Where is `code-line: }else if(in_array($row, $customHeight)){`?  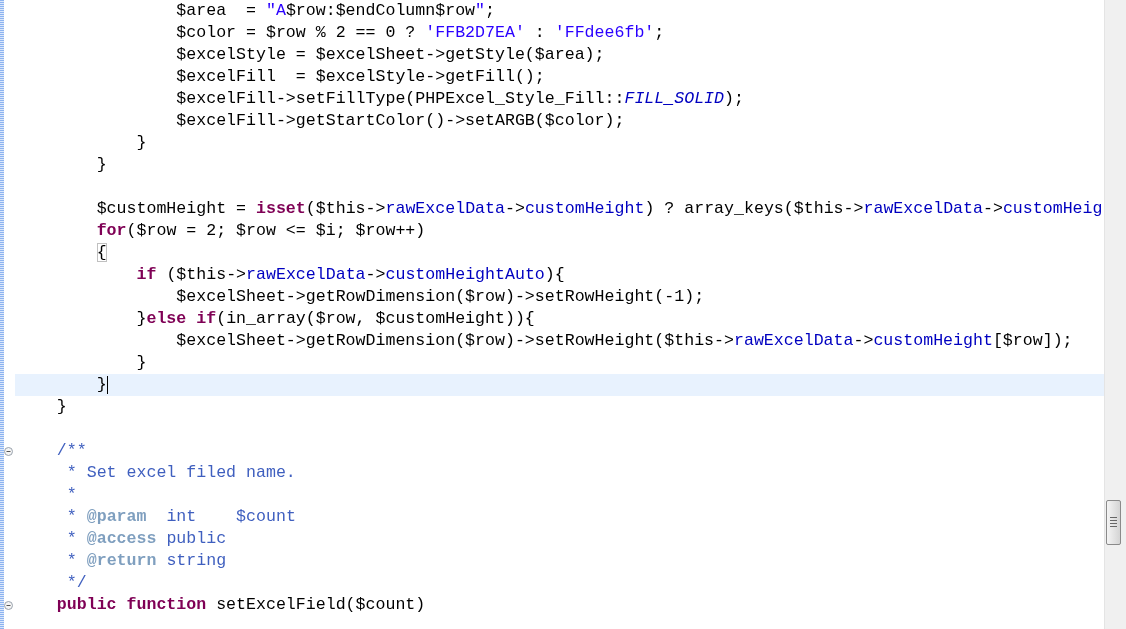
code-line: }else if(in_array($row, $customHeight)){ is located at coordinates (335, 319).